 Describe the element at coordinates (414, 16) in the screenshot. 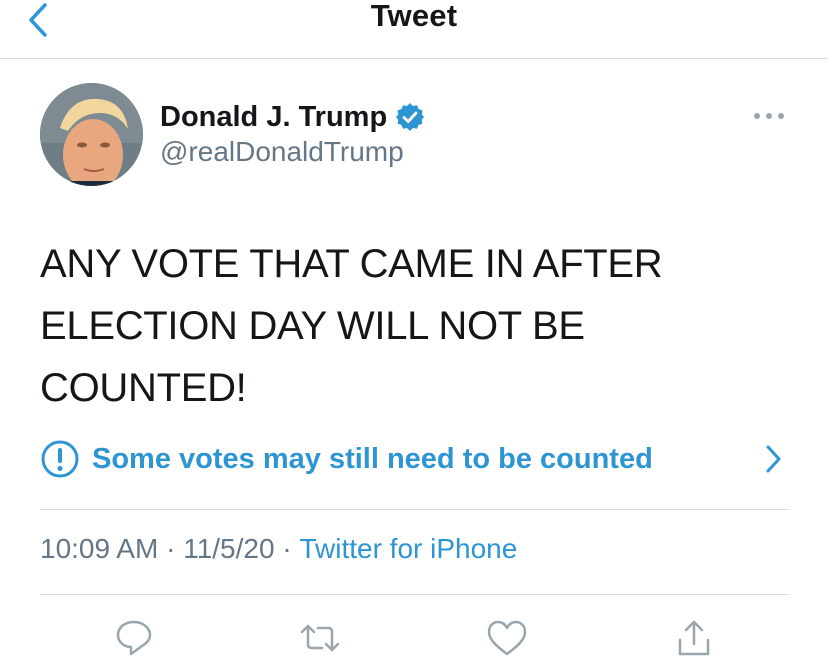

I see `page-title: Tweet` at that location.